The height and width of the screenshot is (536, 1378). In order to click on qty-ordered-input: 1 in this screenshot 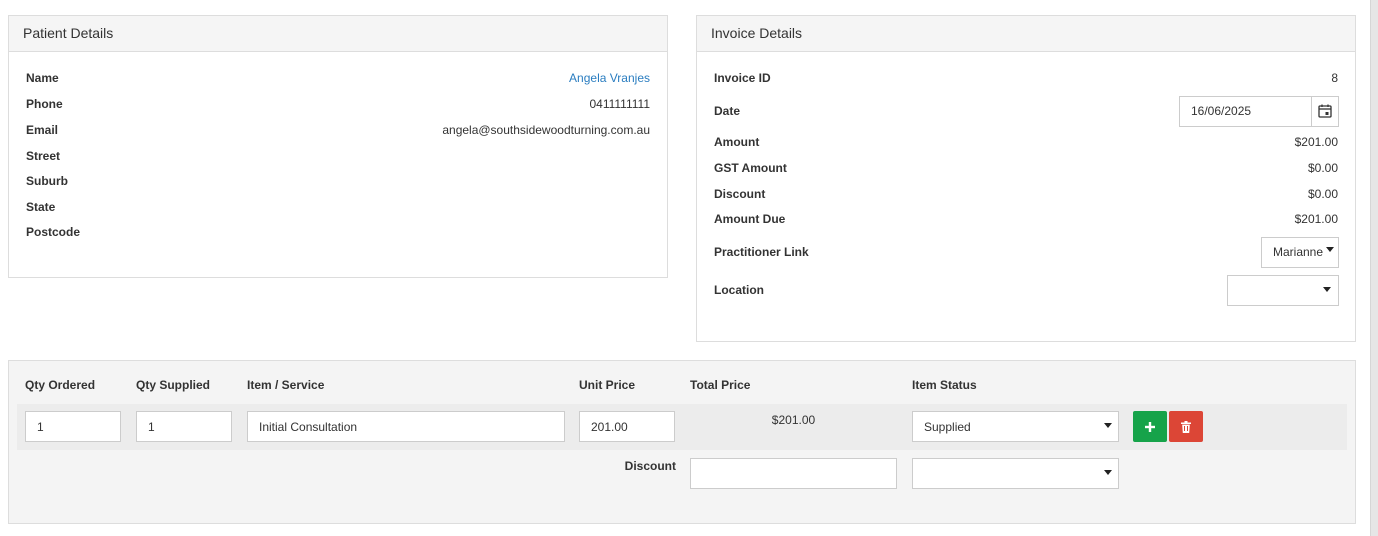, I will do `click(73, 426)`.